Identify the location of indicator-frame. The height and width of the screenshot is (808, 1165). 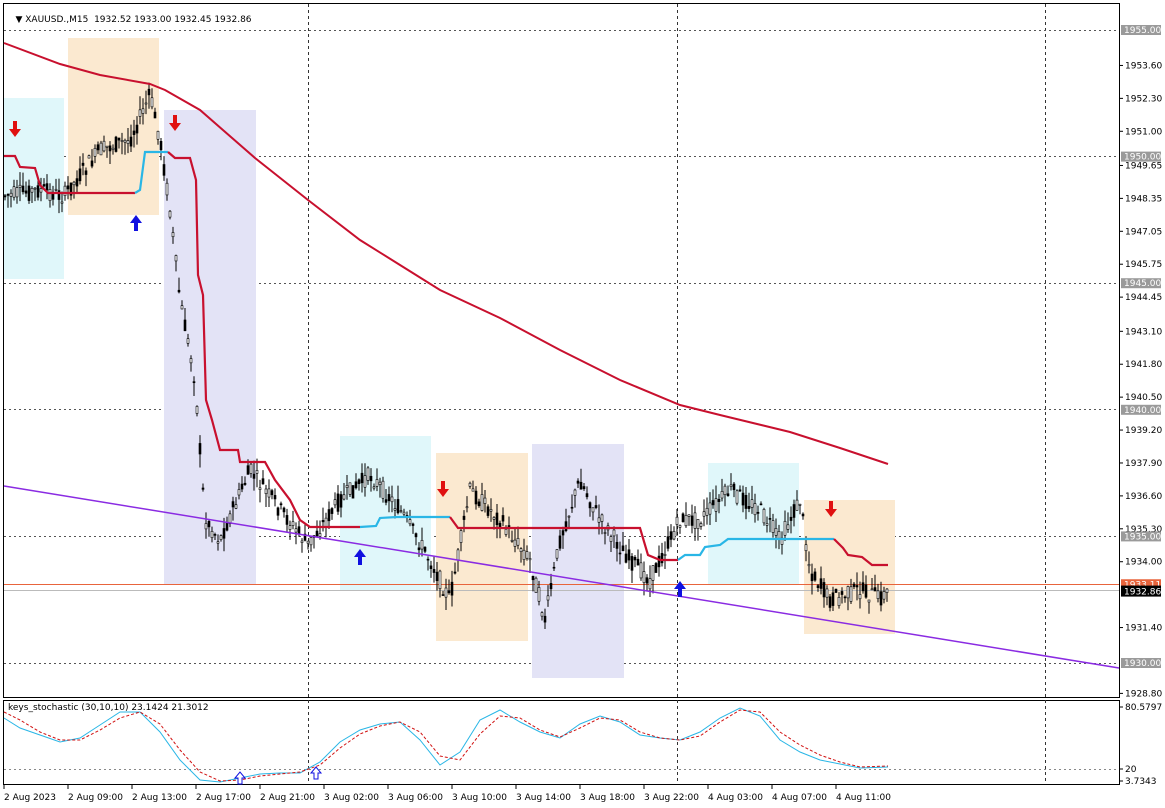
(561, 742).